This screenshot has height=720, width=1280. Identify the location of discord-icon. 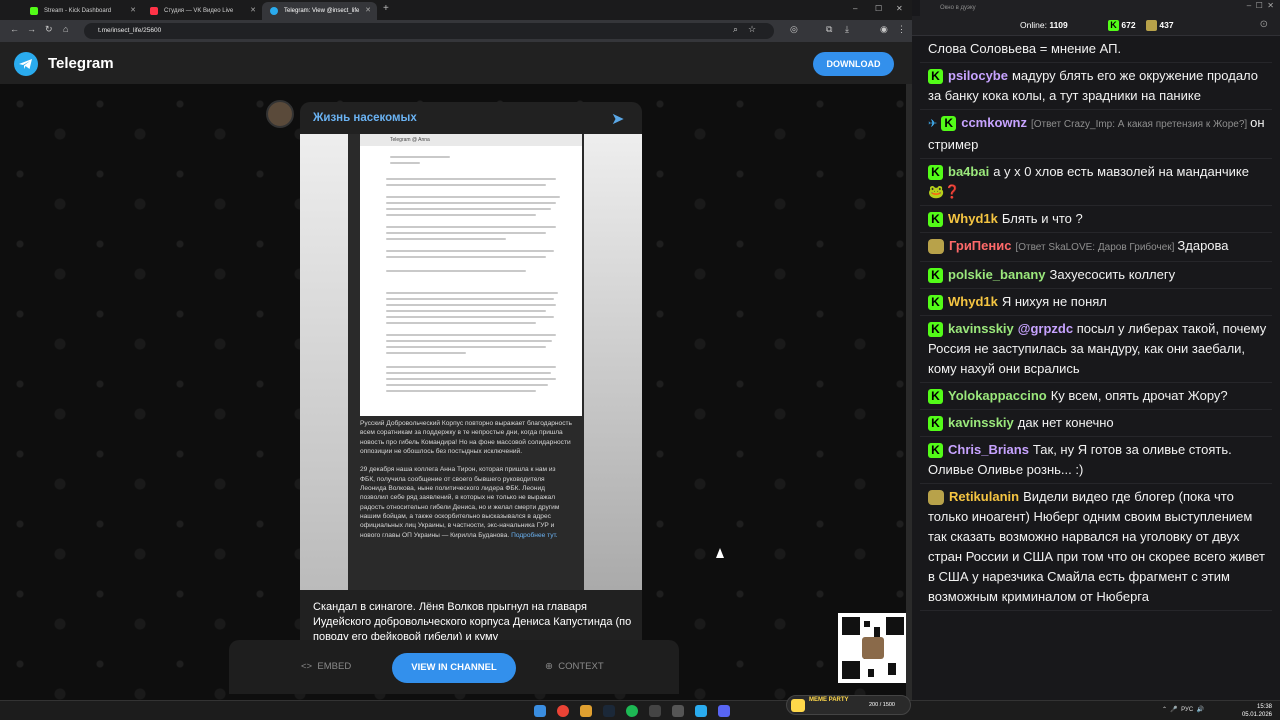
(724, 711).